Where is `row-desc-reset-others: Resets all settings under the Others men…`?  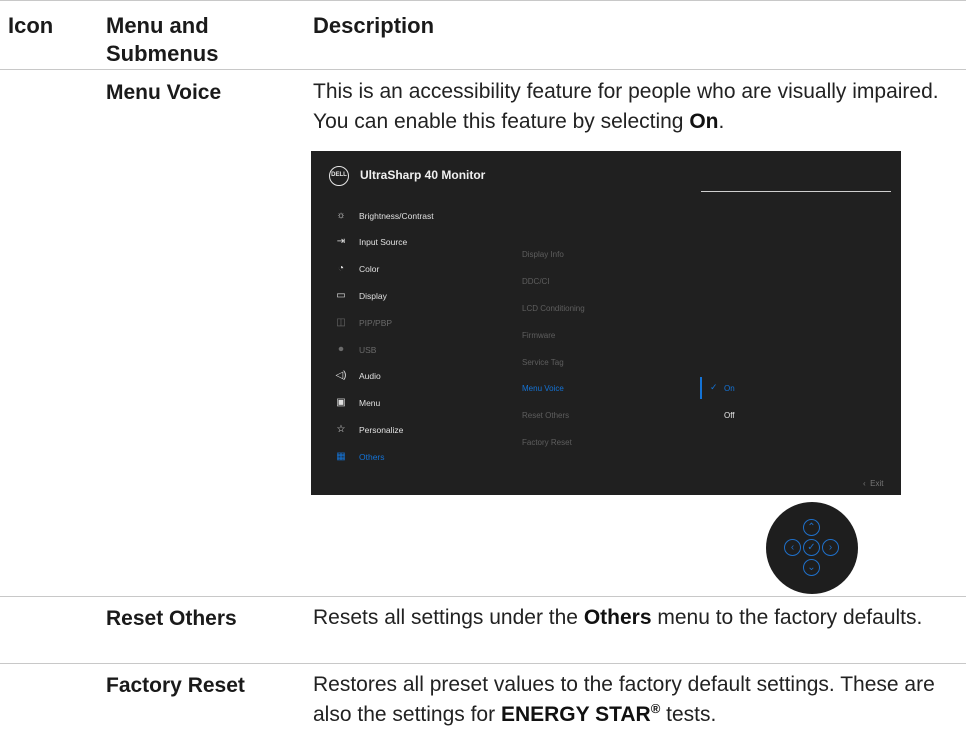
row-desc-reset-others: Resets all settings under the Others men… is located at coordinates (633, 618).